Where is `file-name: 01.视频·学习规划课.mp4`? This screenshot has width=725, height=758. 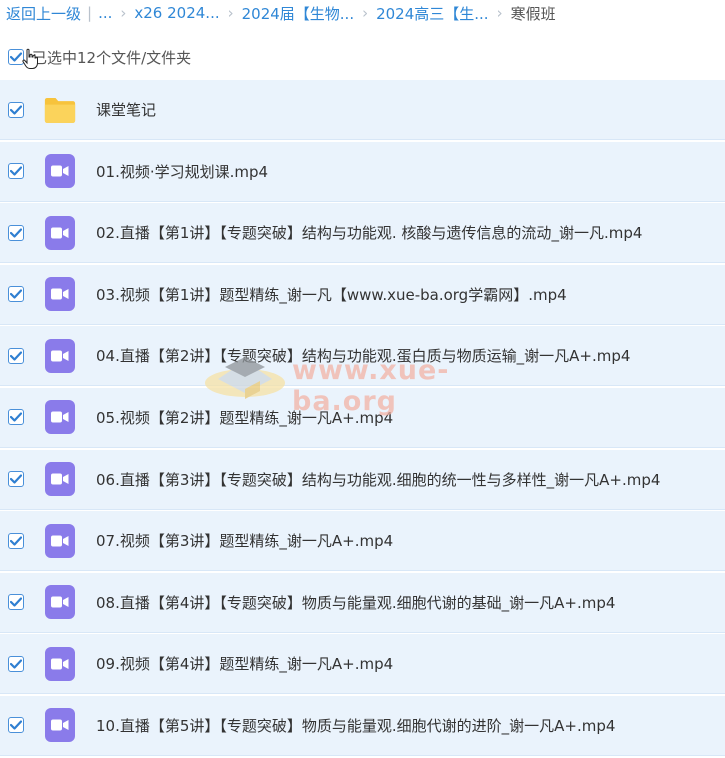 file-name: 01.视频·学习规划课.mp4 is located at coordinates (182, 171).